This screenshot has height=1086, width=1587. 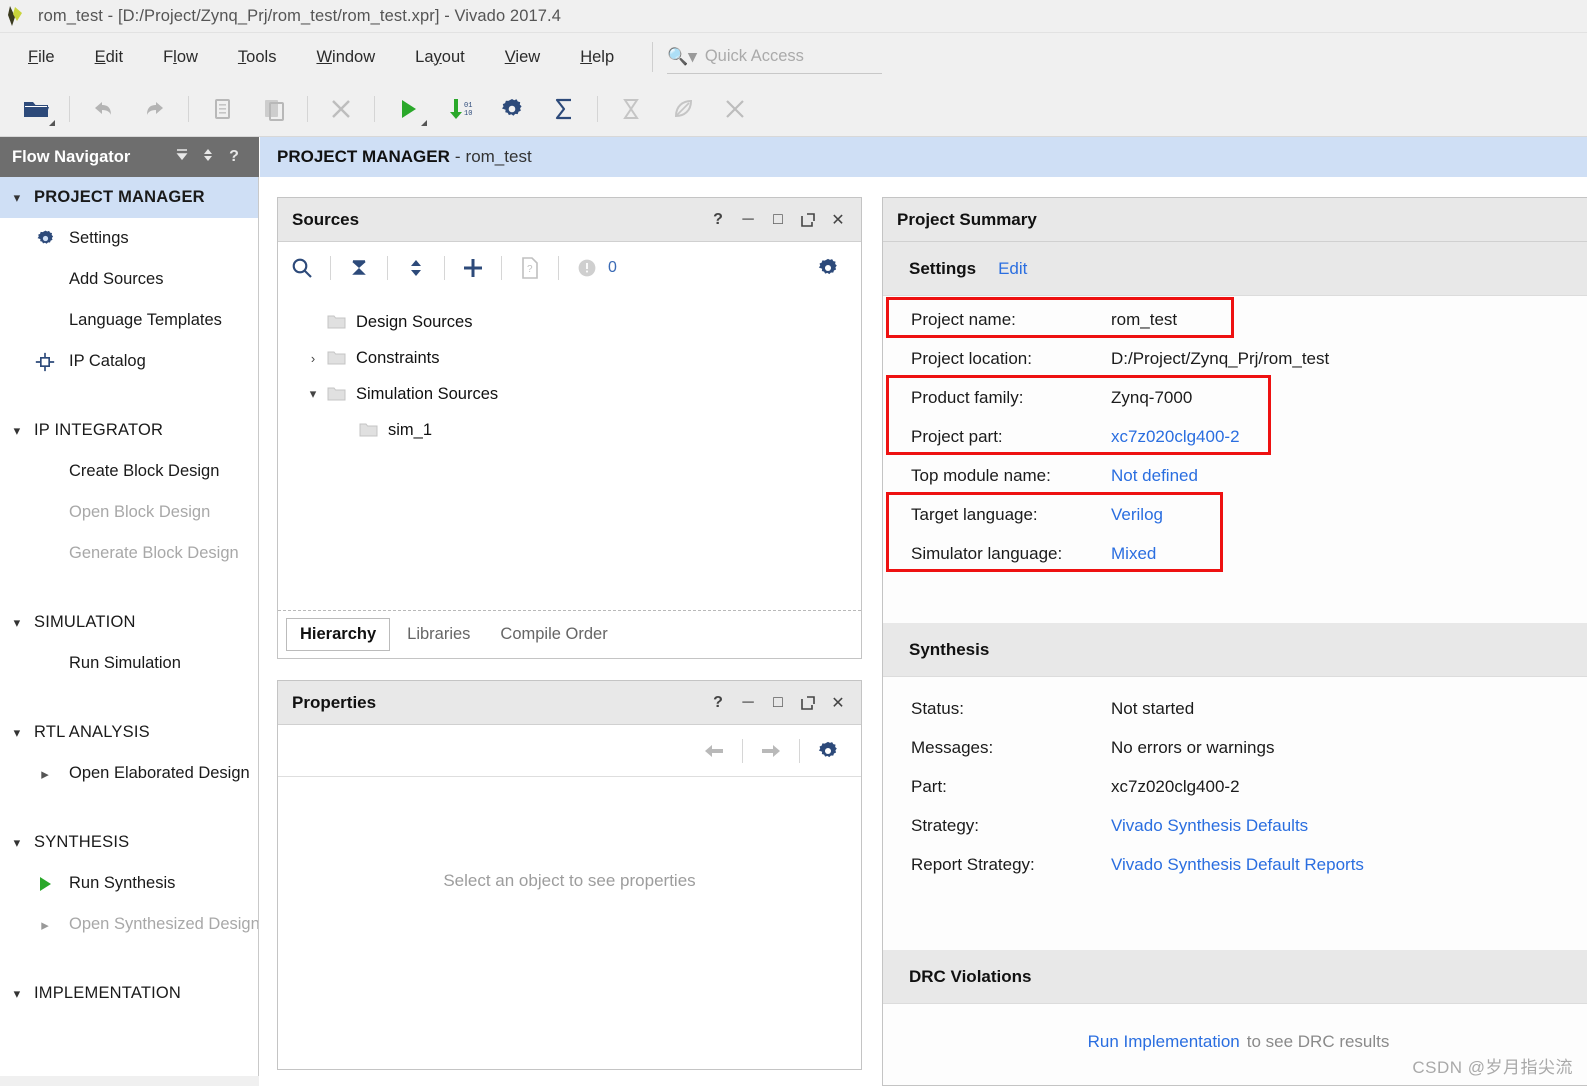 What do you see at coordinates (338, 634) in the screenshot?
I see `tab-hierarchy: Hierarchy` at bounding box center [338, 634].